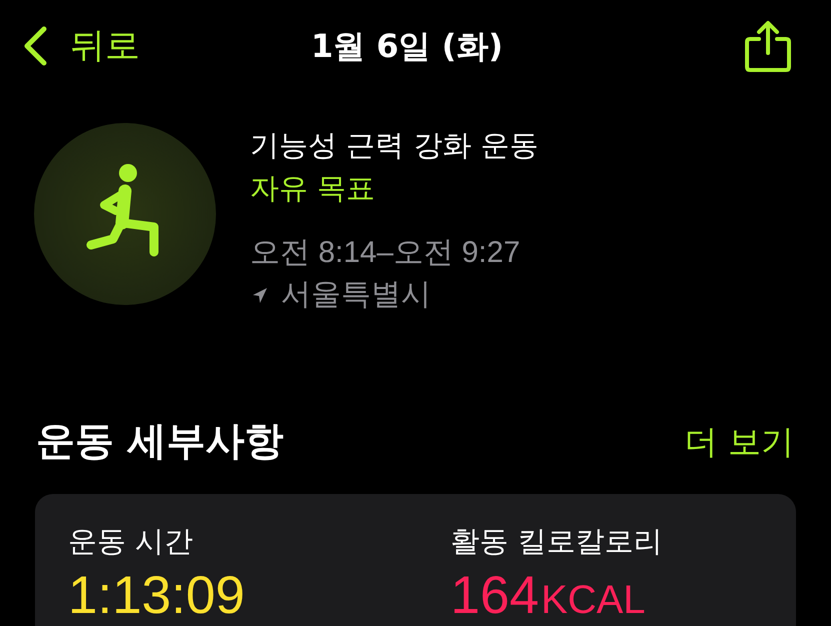 Image resolution: width=831 pixels, height=626 pixels. I want to click on share-icon, so click(768, 46).